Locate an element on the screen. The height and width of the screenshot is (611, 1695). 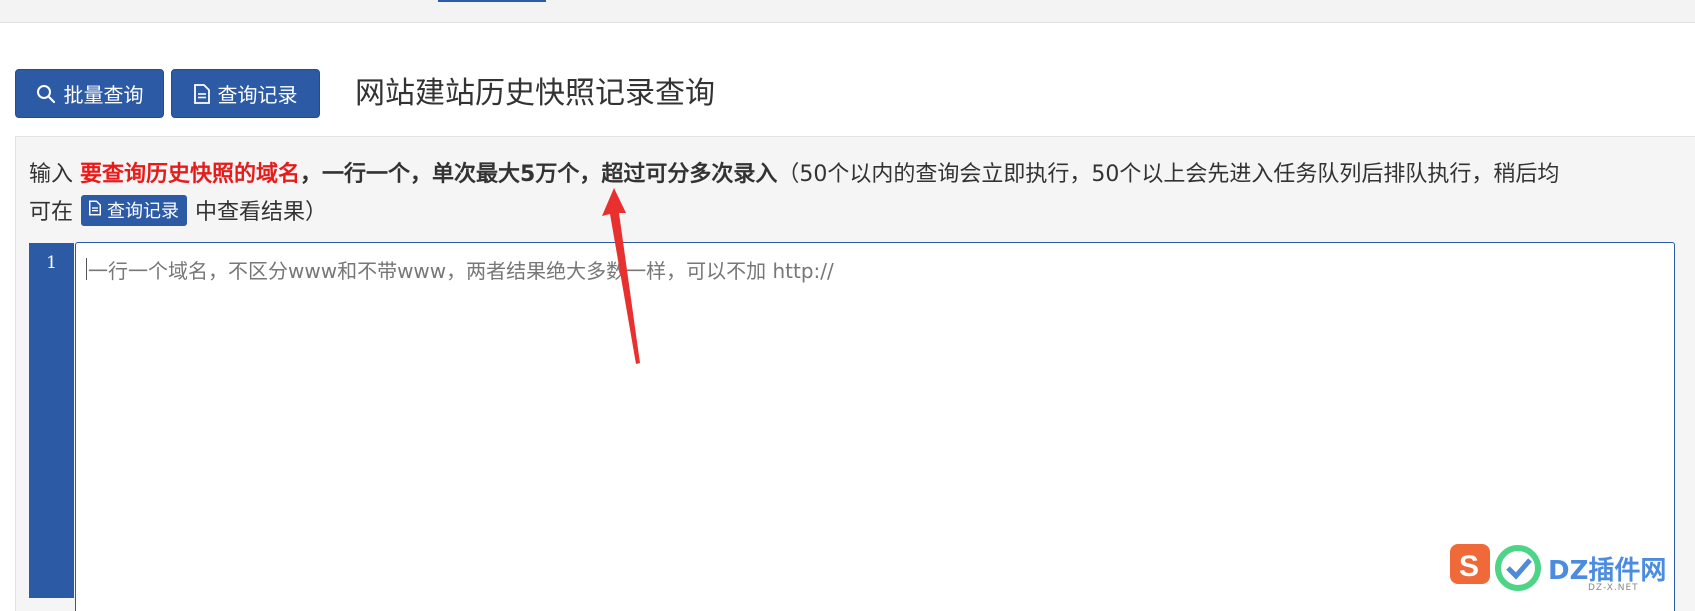
inline-query-records-label: 查询记录 is located at coordinates (143, 211).